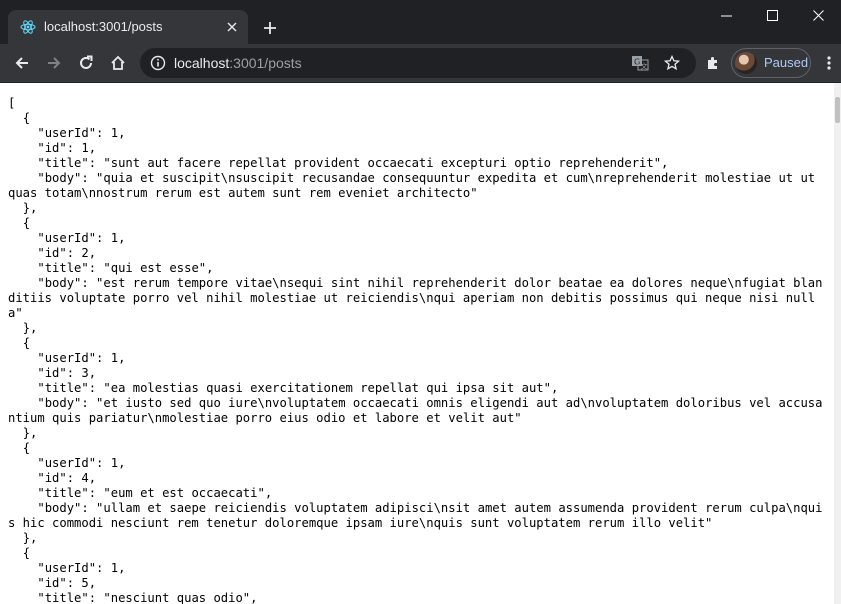  What do you see at coordinates (28, 27) in the screenshot?
I see `react-icon` at bounding box center [28, 27].